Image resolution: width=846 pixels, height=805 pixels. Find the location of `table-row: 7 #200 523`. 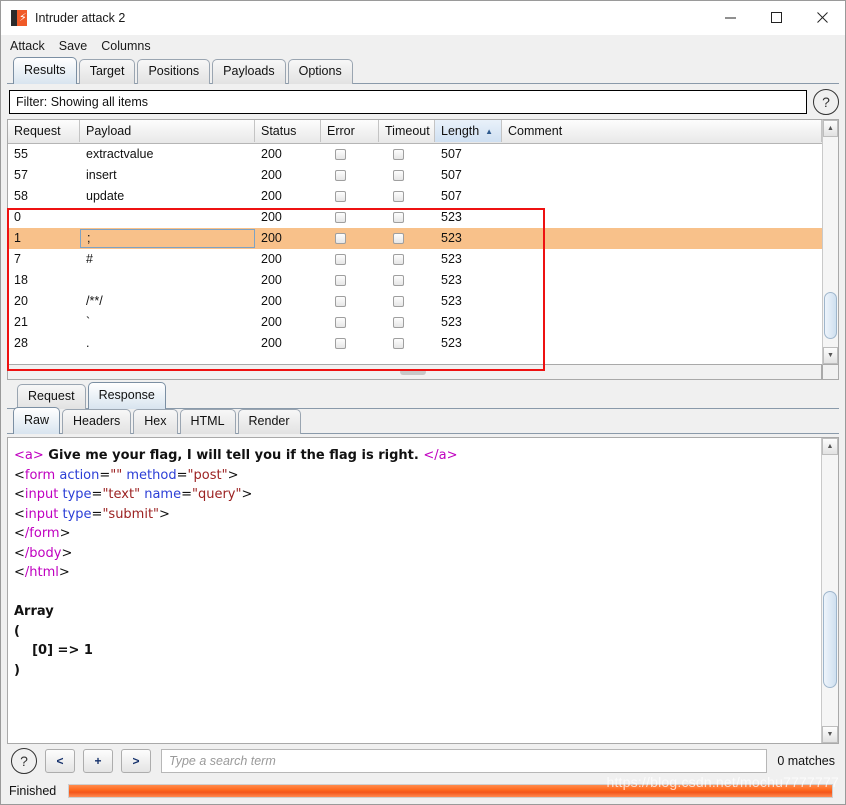

table-row: 7 #200 523 is located at coordinates (415, 259).